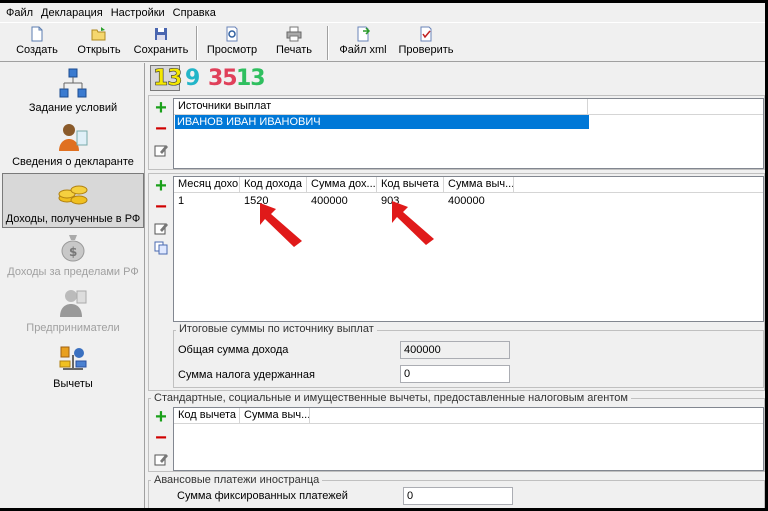 This screenshot has height=511, width=768. I want to click on remove-source-minus-icon: −, so click(161, 129).